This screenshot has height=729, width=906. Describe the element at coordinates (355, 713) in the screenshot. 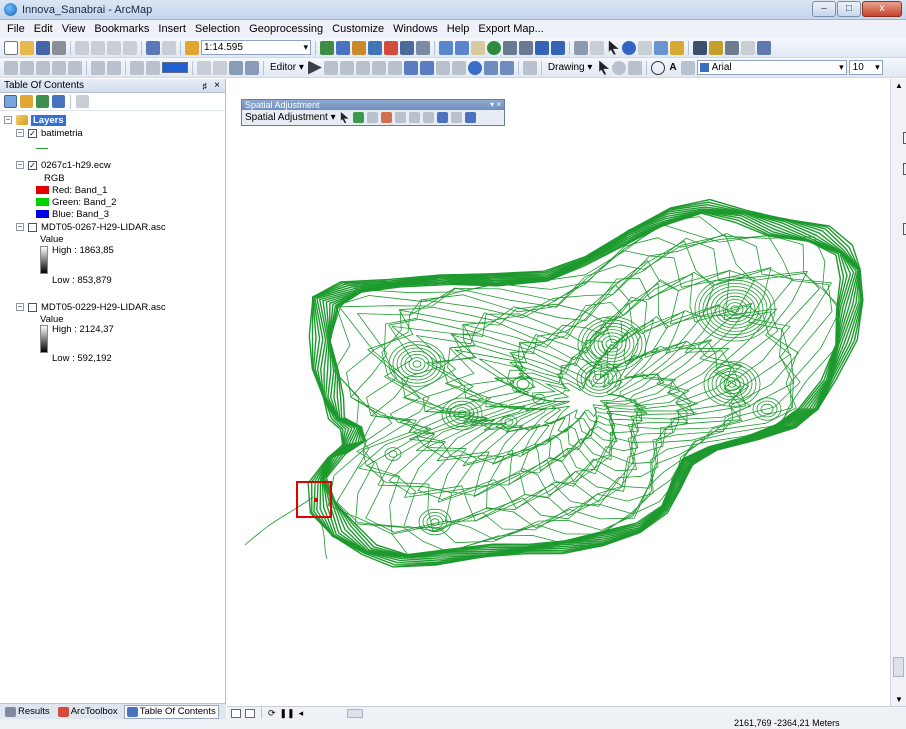

I see `horizontal-scroll-thumb` at that location.